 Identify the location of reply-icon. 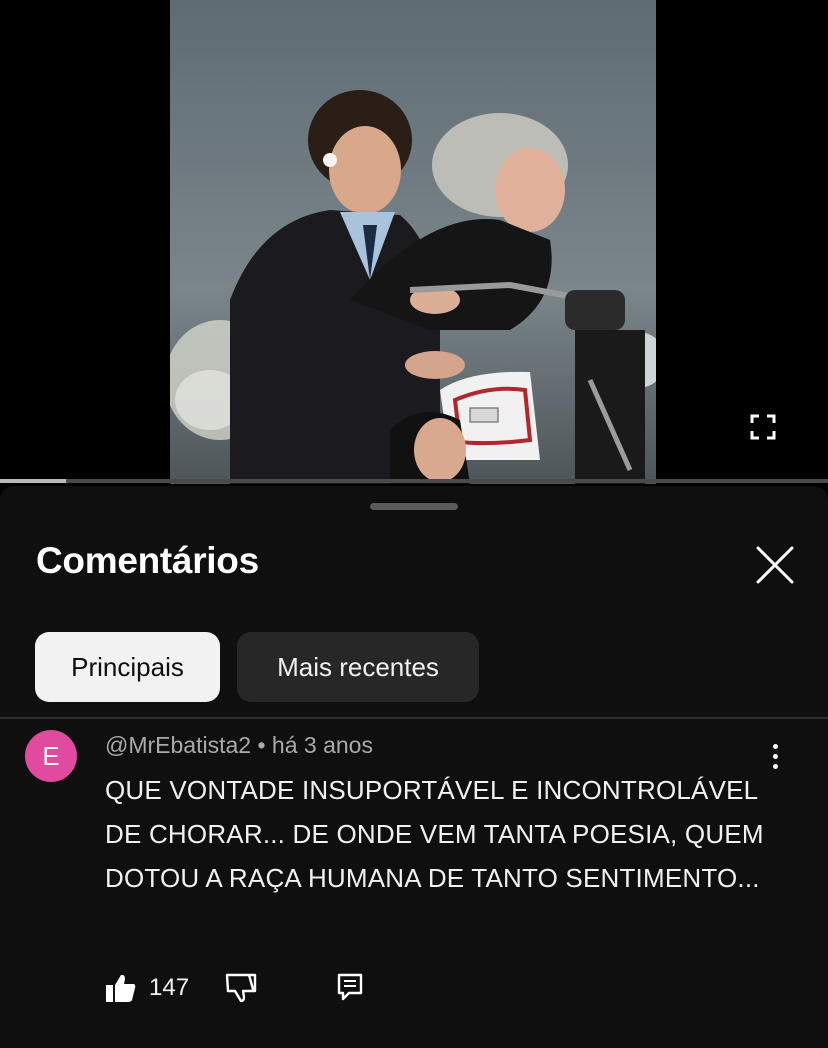
(350, 987).